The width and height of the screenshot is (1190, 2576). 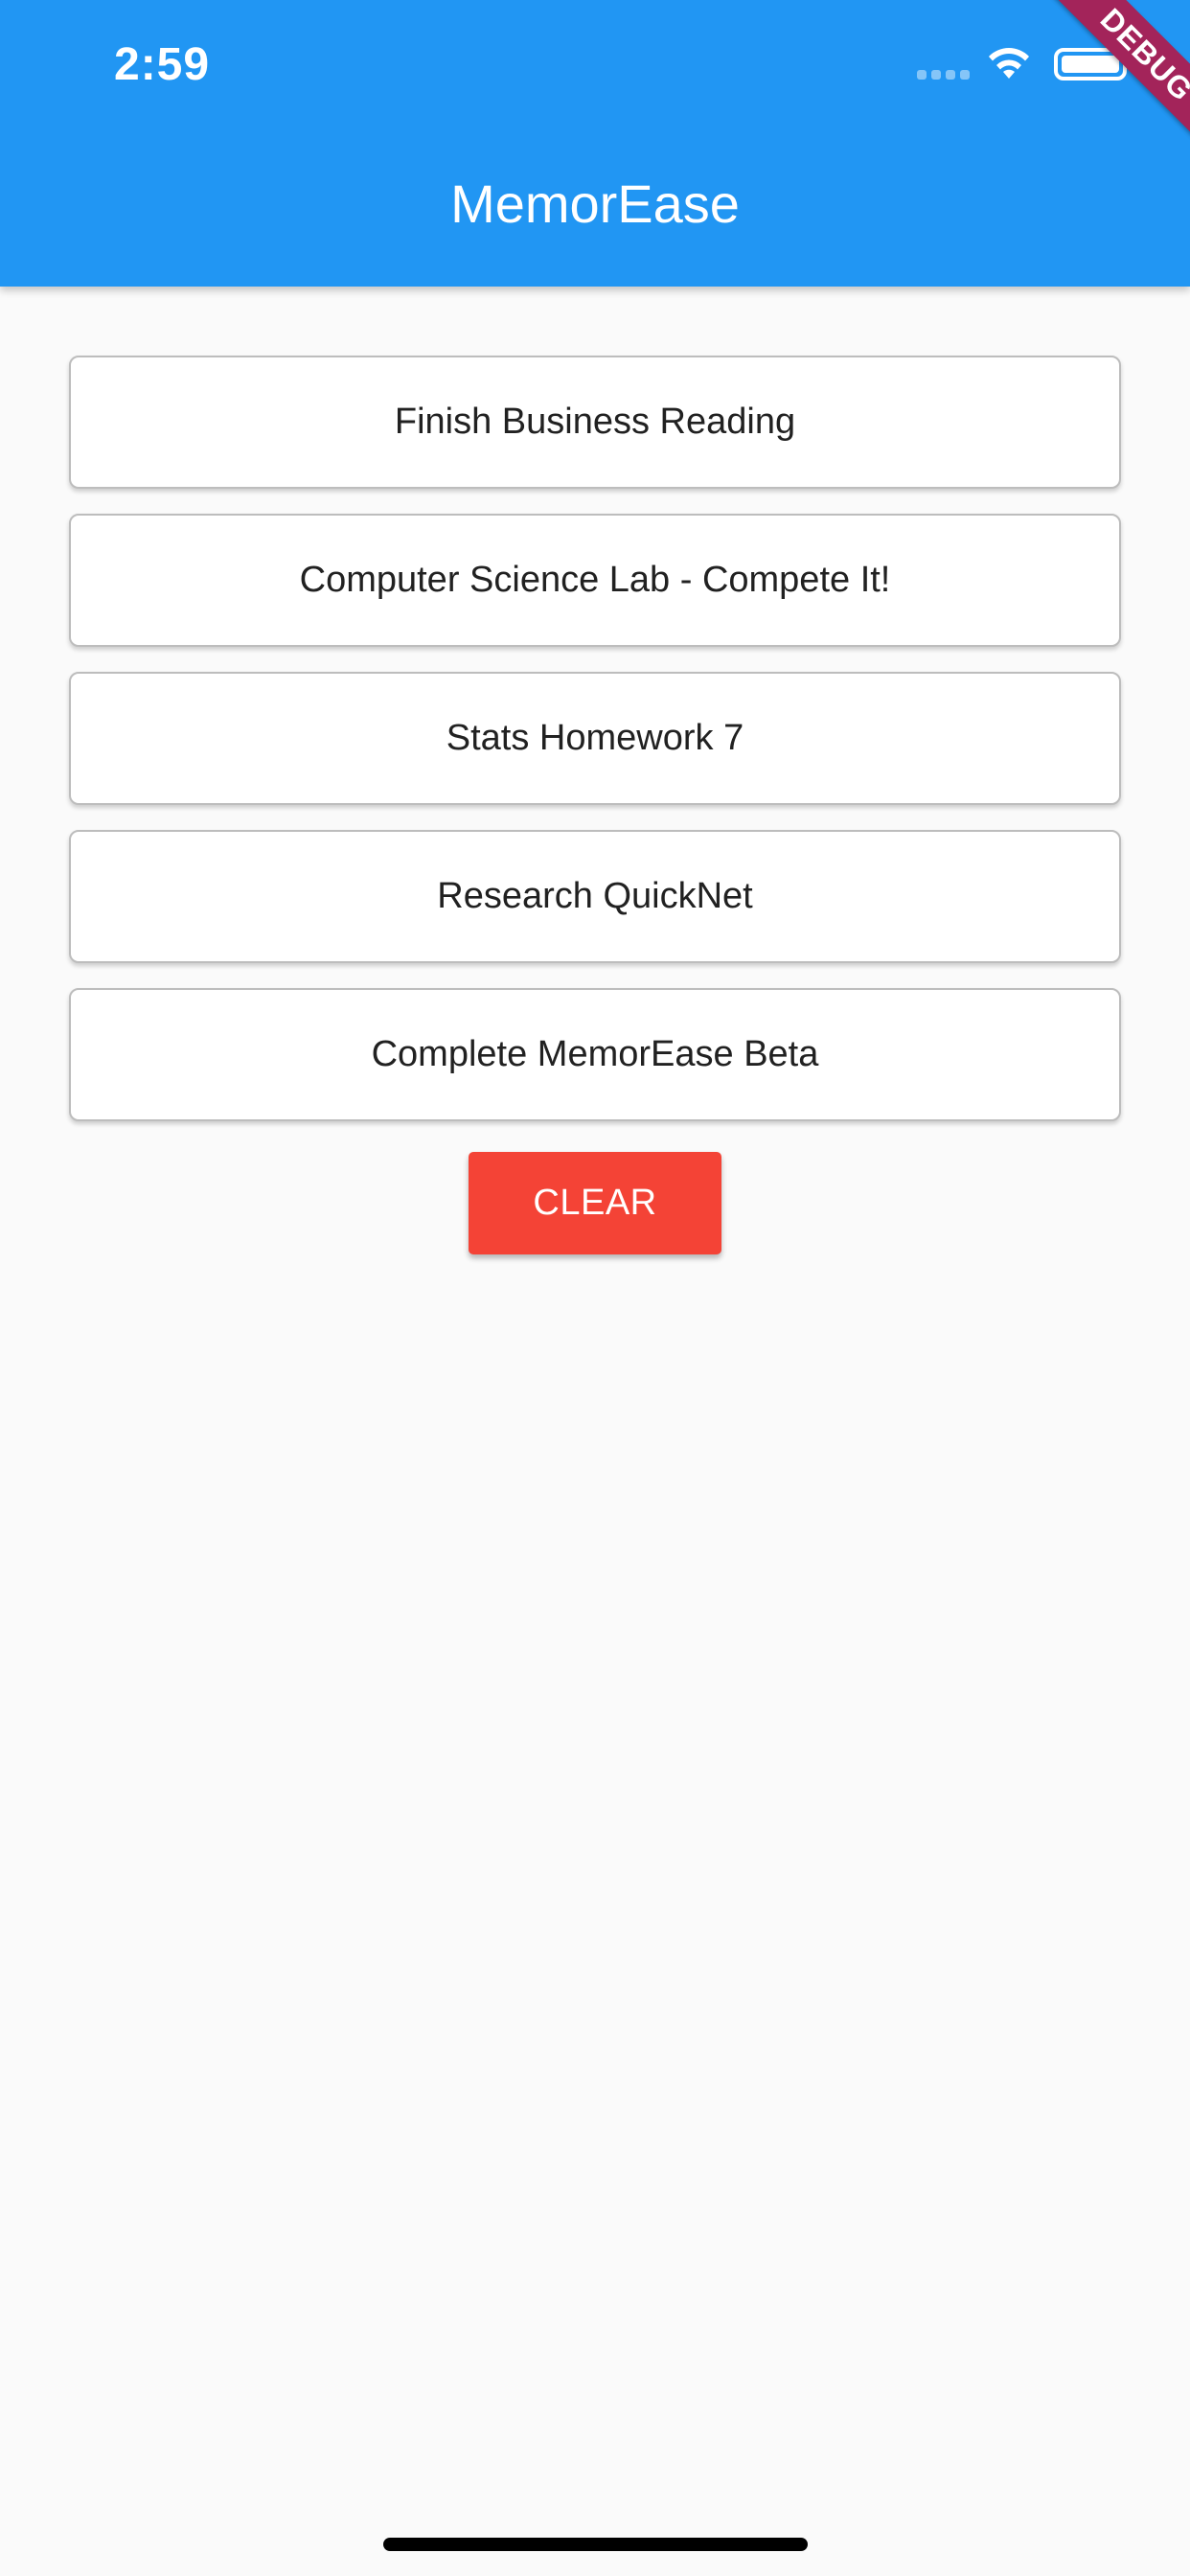 I want to click on task-item: Computer Science Lab - Compete It!, so click(x=595, y=580).